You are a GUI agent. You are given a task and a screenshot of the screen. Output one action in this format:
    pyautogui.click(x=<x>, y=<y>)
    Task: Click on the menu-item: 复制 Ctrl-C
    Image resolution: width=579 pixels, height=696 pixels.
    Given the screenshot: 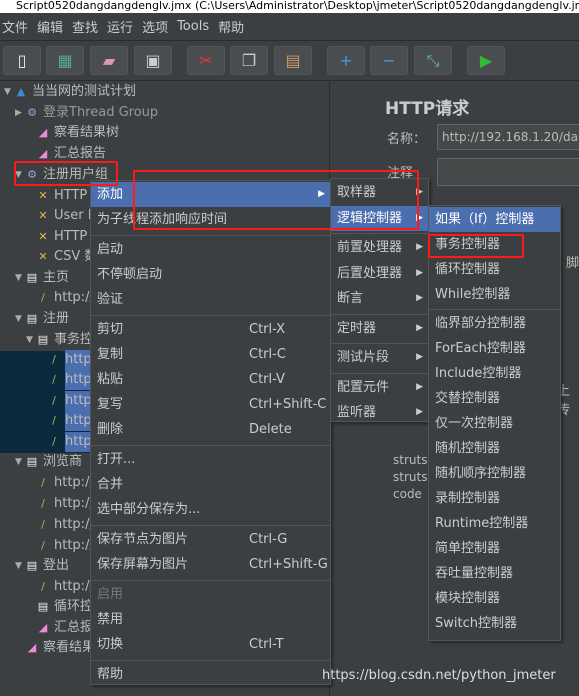 What is the action you would take?
    pyautogui.click(x=210, y=354)
    